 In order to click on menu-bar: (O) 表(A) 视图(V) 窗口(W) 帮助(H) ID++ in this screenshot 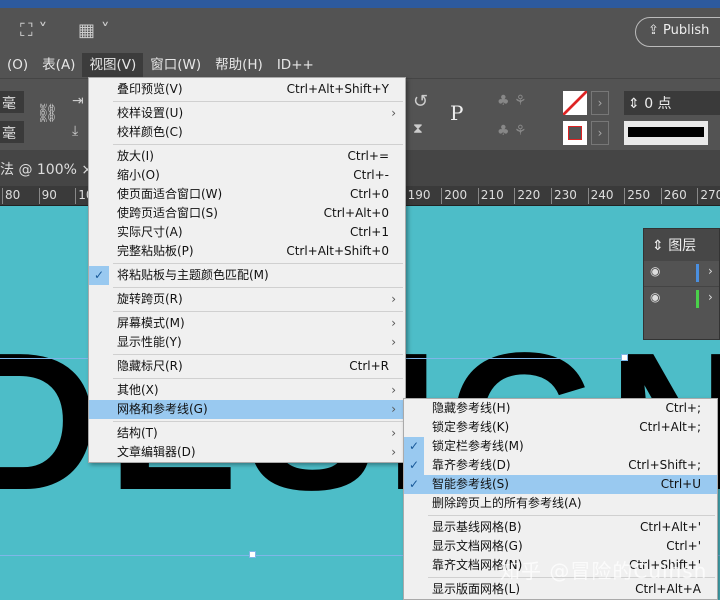, I will do `click(360, 65)`.